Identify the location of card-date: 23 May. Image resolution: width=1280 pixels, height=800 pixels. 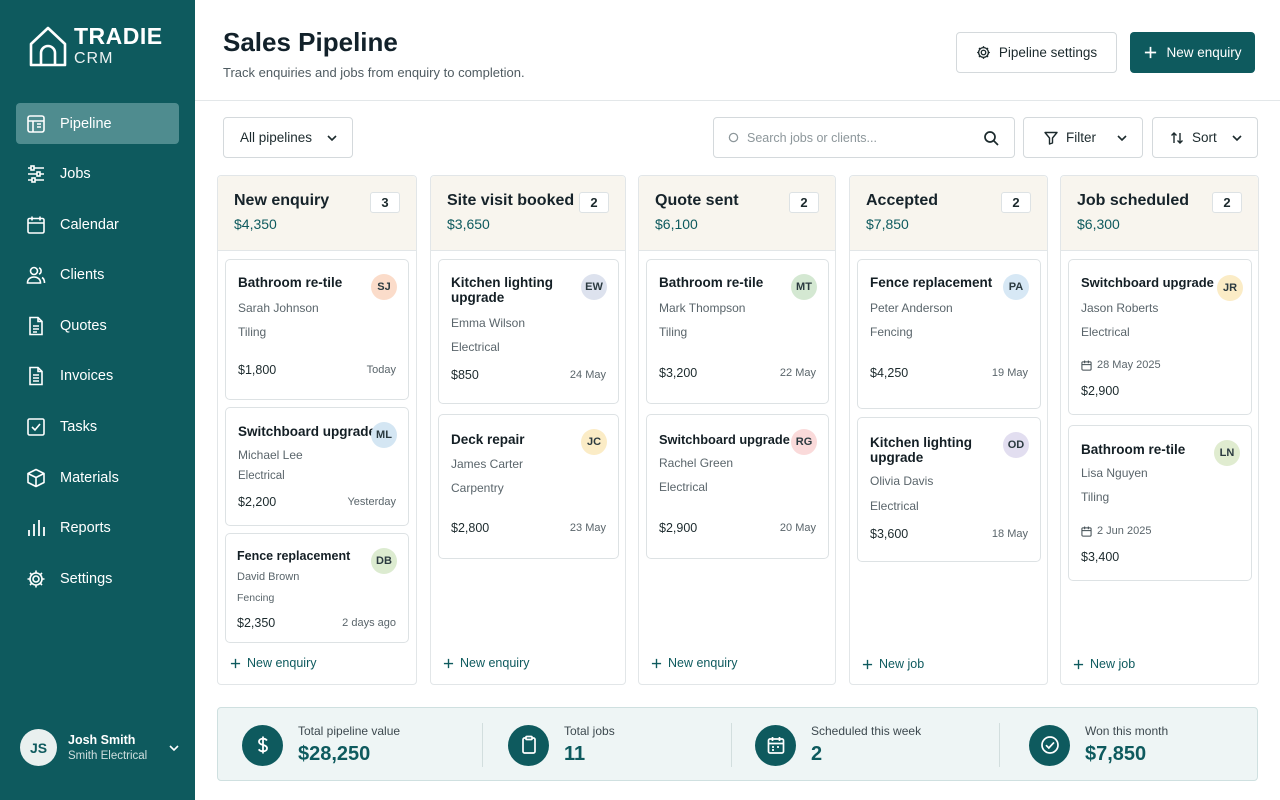
(587, 528).